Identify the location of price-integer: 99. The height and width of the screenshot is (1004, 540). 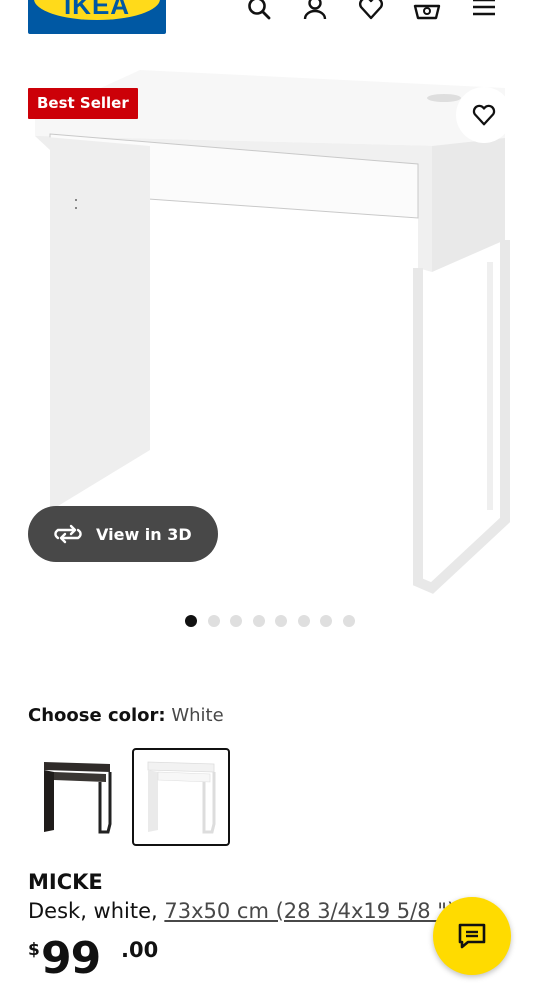
(71, 958).